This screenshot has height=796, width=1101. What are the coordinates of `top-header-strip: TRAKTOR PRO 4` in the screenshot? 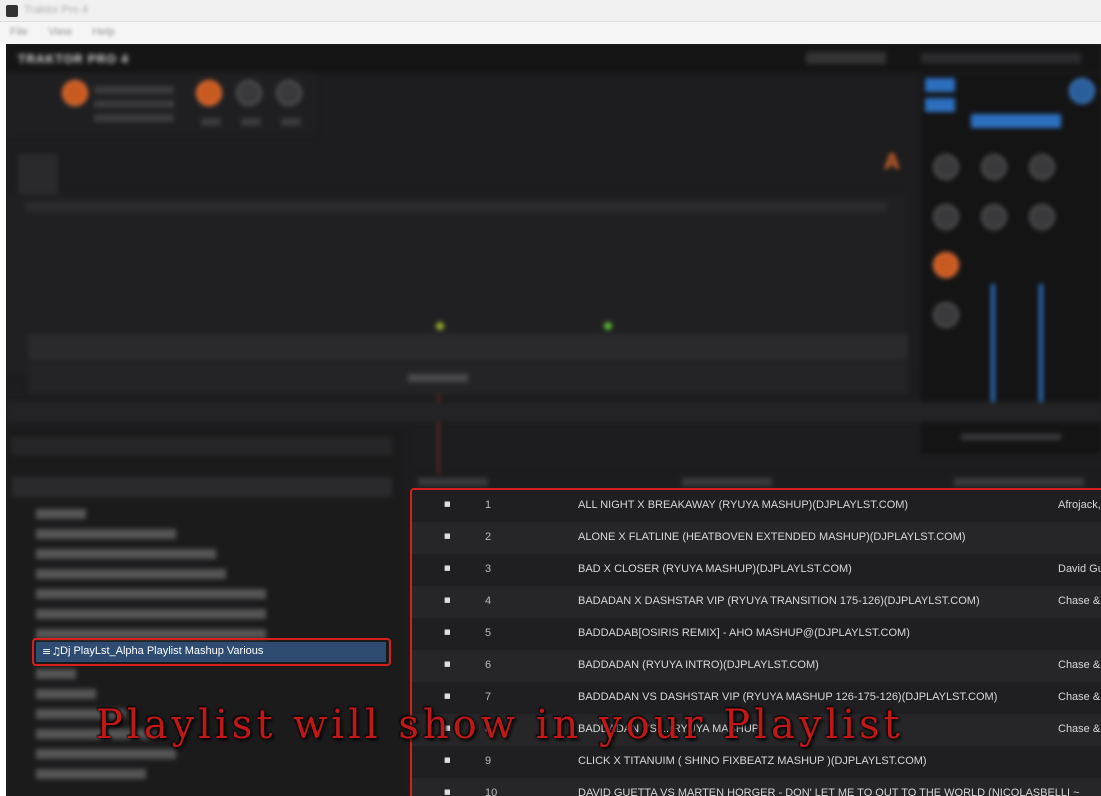 It's located at (553, 58).